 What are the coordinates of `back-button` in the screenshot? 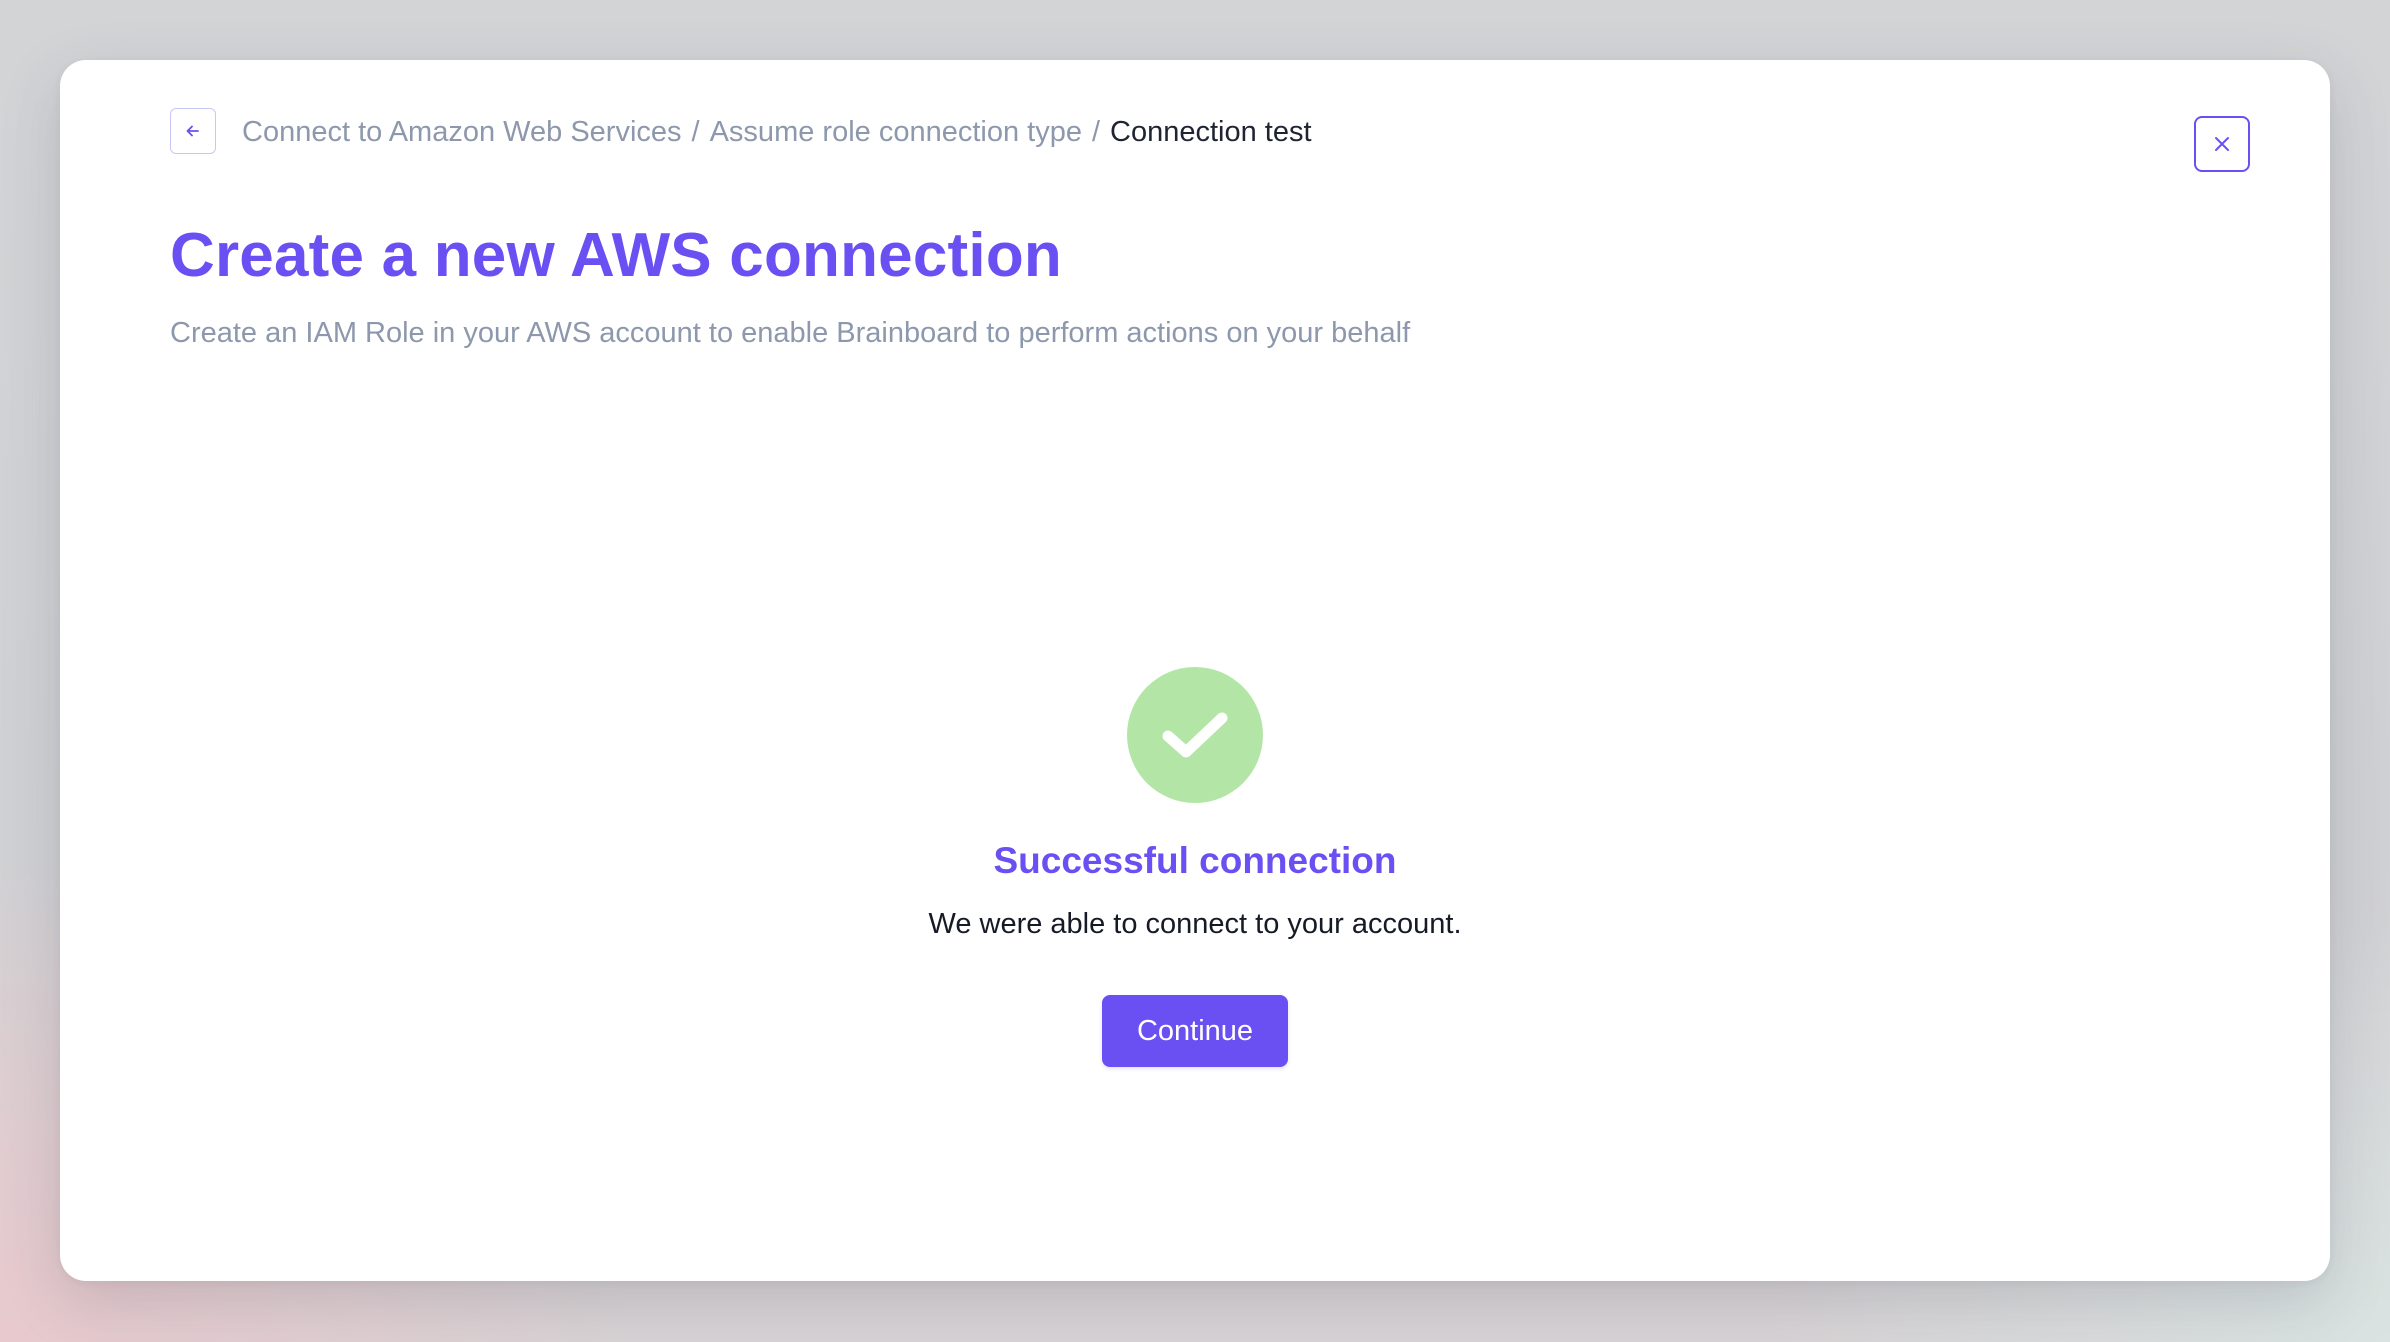 It's located at (193, 131).